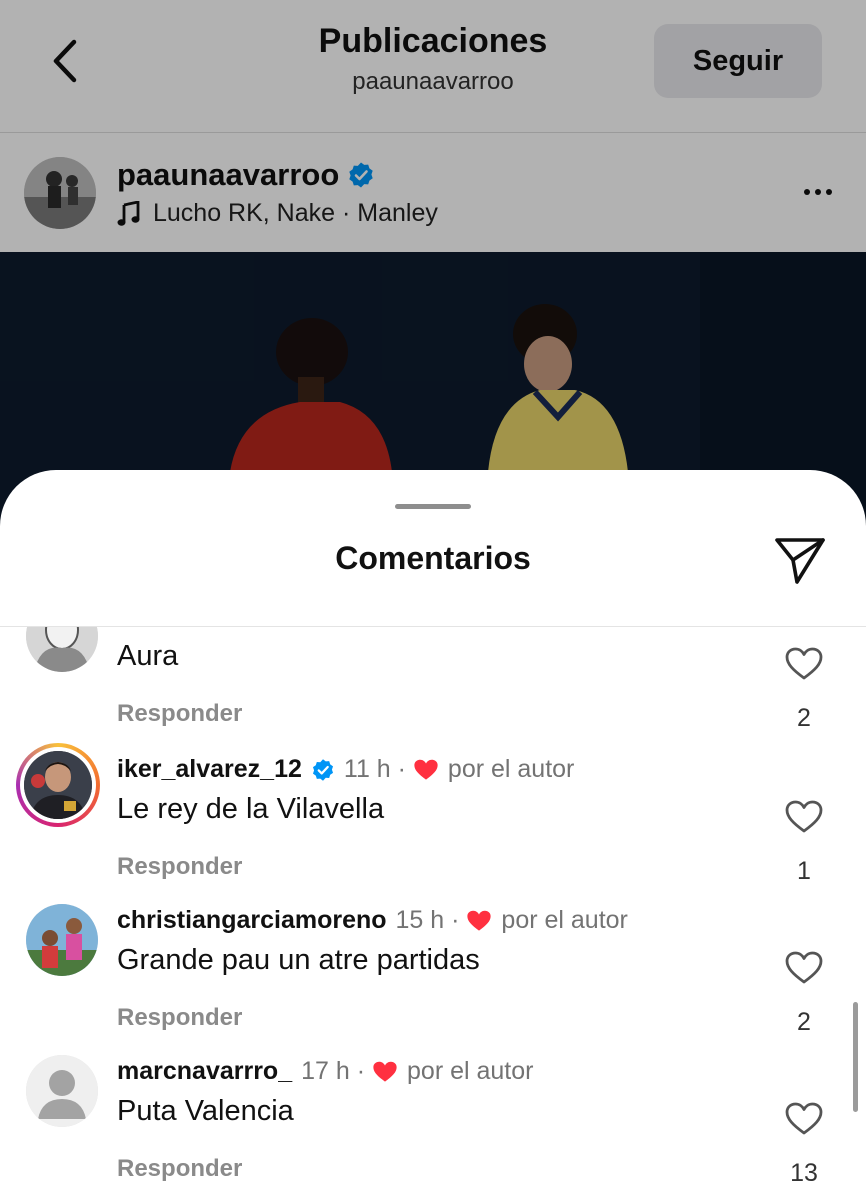 The width and height of the screenshot is (866, 1200). Describe the element at coordinates (433, 506) in the screenshot. I see `sheet-grabber-handle` at that location.